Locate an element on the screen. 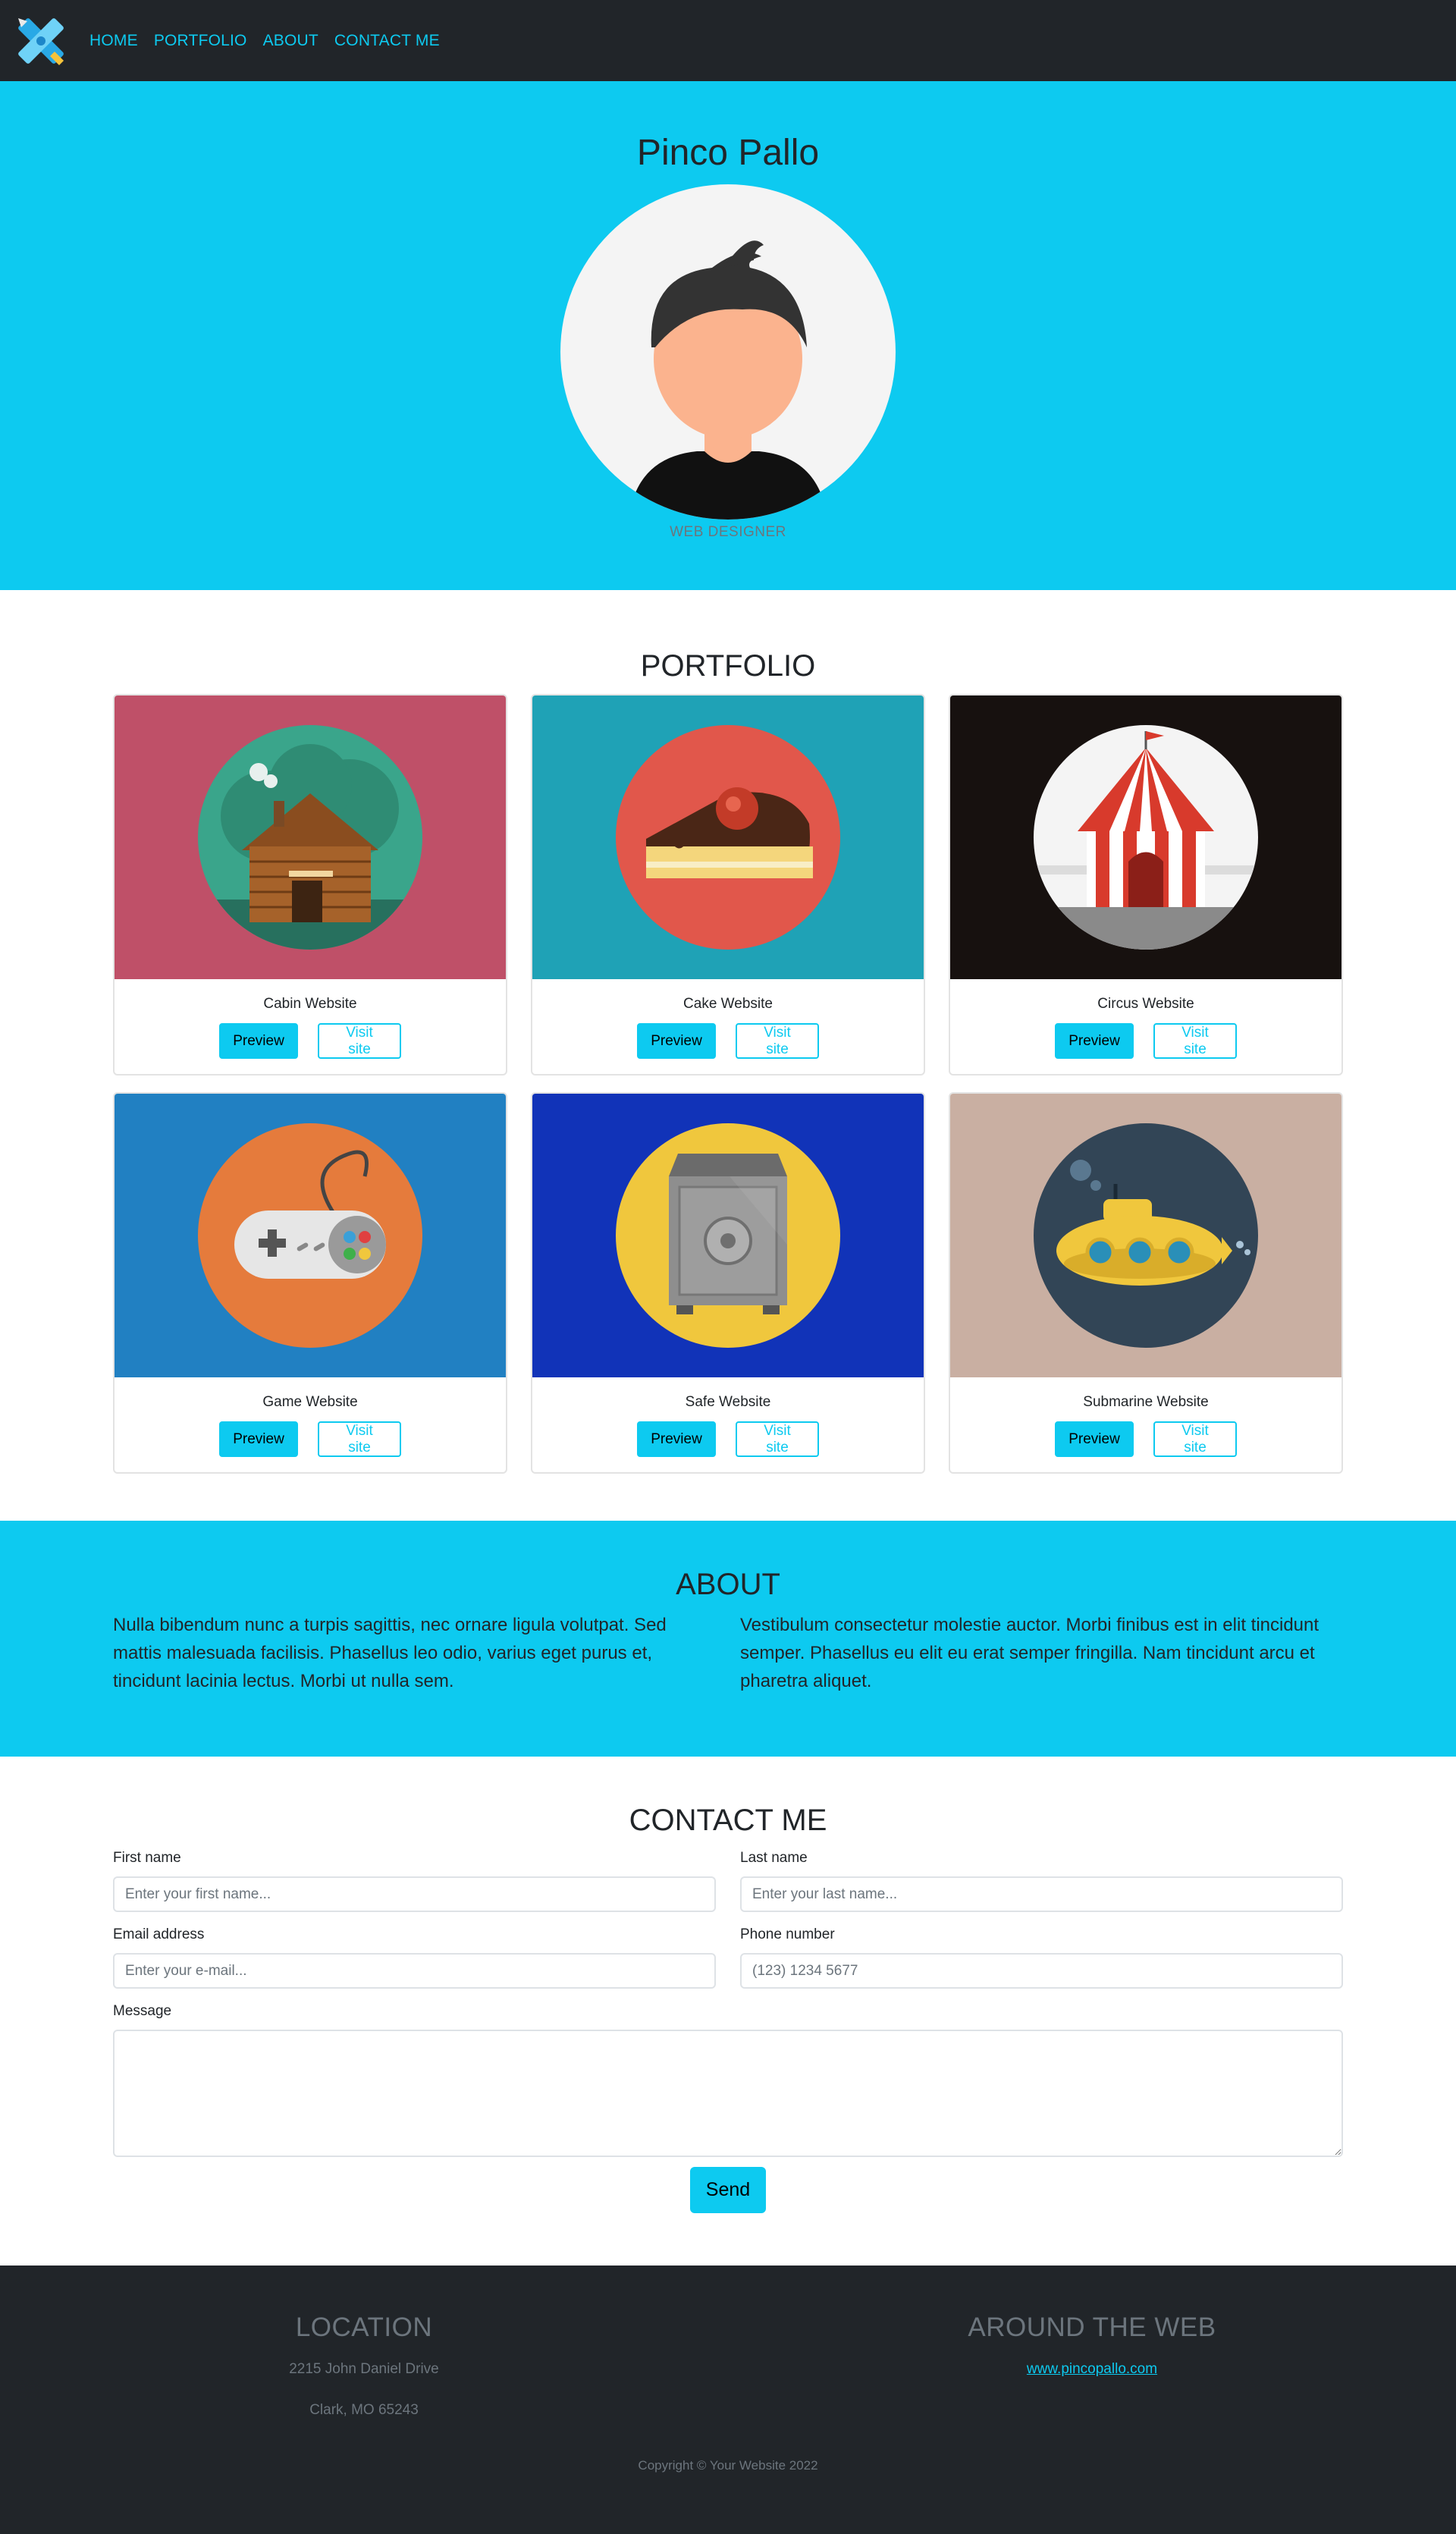  footer-web: AROUND THE WEB www.pincopallo.com is located at coordinates (1092, 2366).